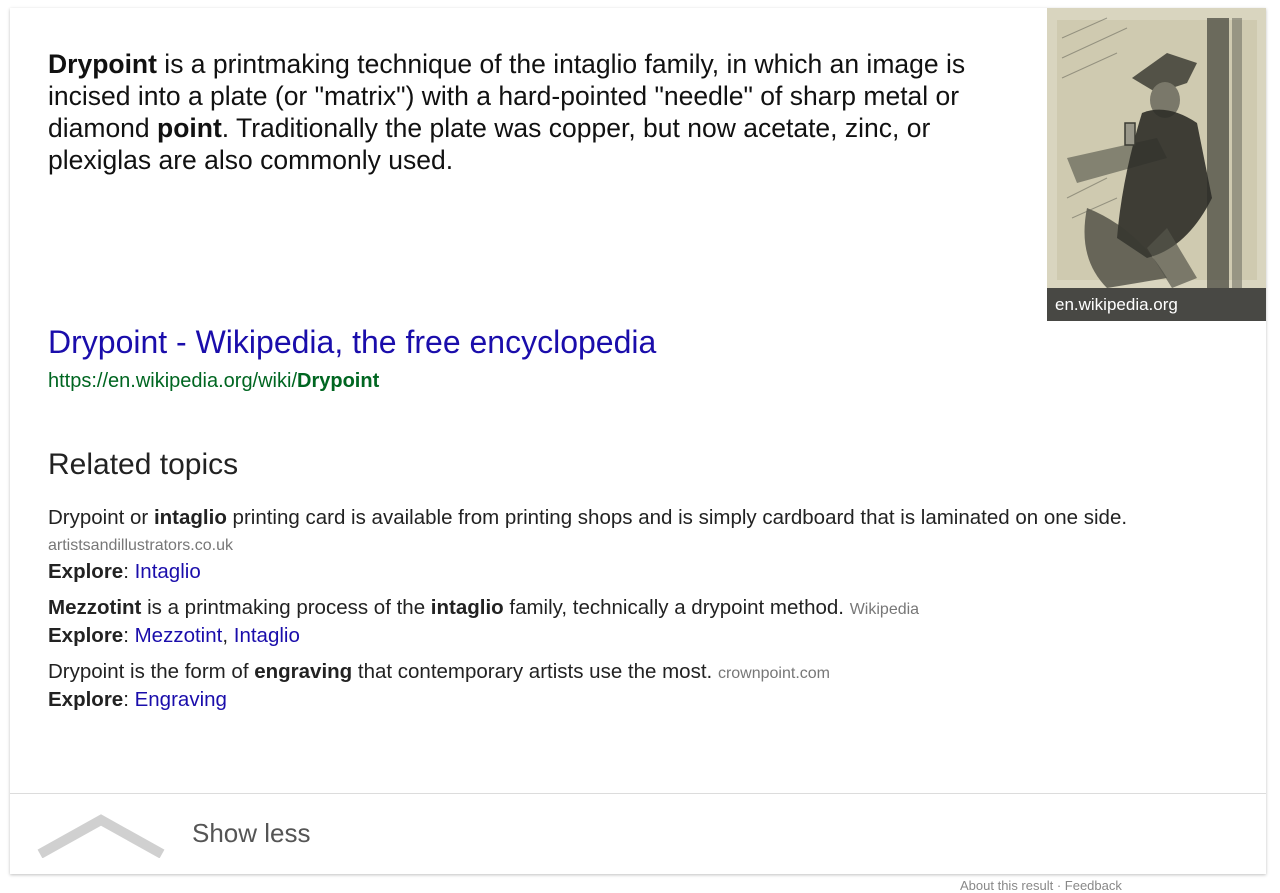 Image resolution: width=1280 pixels, height=893 pixels. Describe the element at coordinates (673, 607) in the screenshot. I see `related-item-text: family, technically a drypoint method.` at that location.